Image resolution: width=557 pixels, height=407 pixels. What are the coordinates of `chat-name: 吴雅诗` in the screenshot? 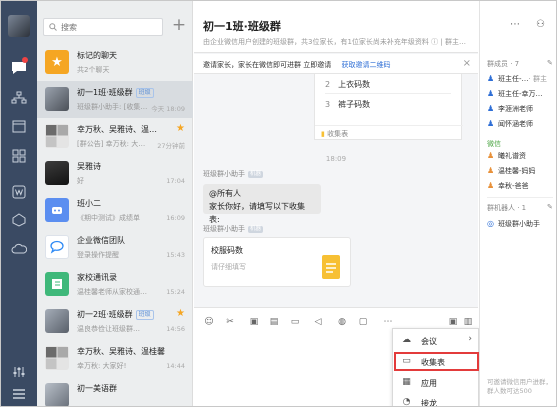 It's located at (89, 166).